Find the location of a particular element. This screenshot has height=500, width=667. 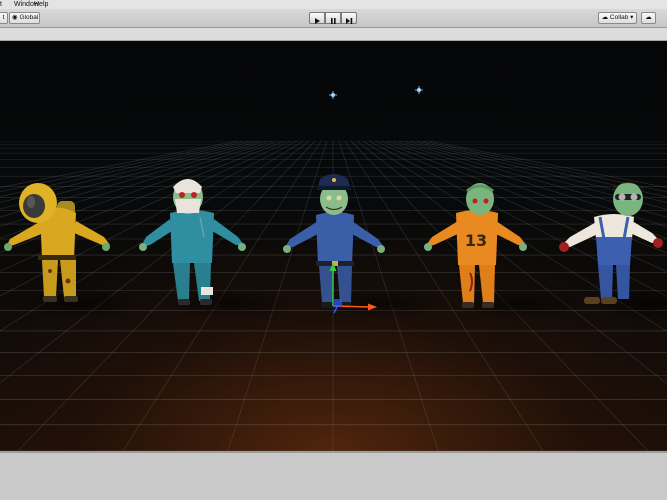

chevron-down-icon: ▾ is located at coordinates (632, 17).